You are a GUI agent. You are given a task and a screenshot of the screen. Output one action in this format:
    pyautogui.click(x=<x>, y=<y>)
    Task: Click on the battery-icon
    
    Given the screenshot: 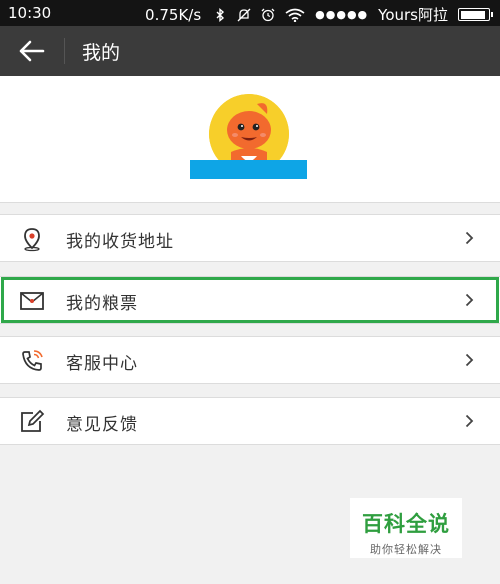 What is the action you would take?
    pyautogui.click(x=475, y=14)
    